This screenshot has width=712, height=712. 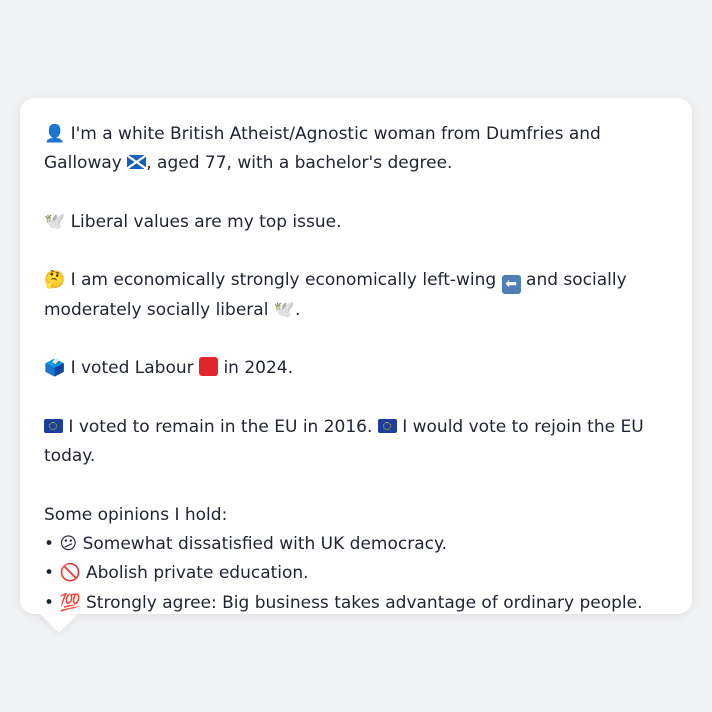 What do you see at coordinates (209, 367) in the screenshot?
I see `red-square-icon` at bounding box center [209, 367].